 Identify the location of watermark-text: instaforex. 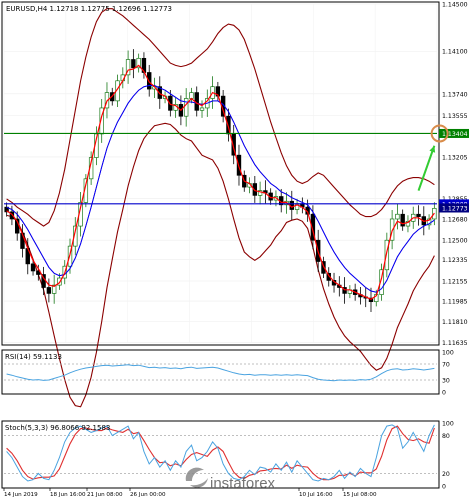
(243, 483).